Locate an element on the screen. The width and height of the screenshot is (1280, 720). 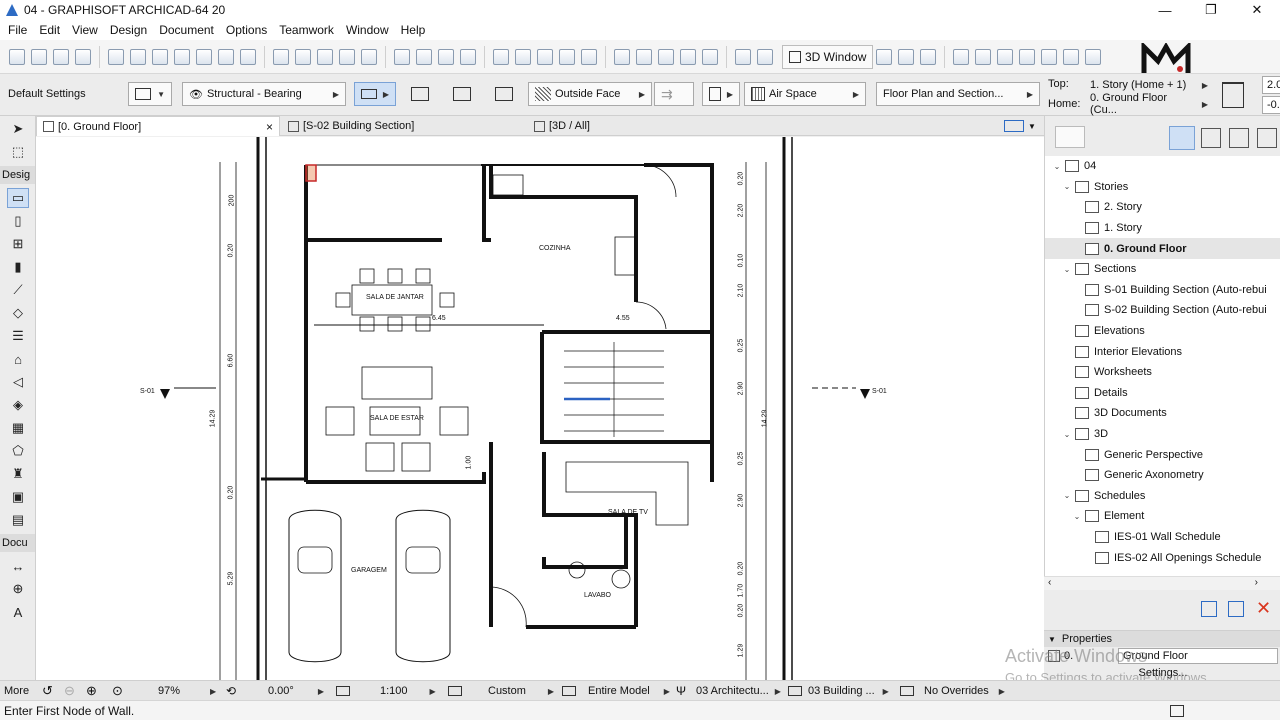
minimize-button: — is located at coordinates (1165, 10).